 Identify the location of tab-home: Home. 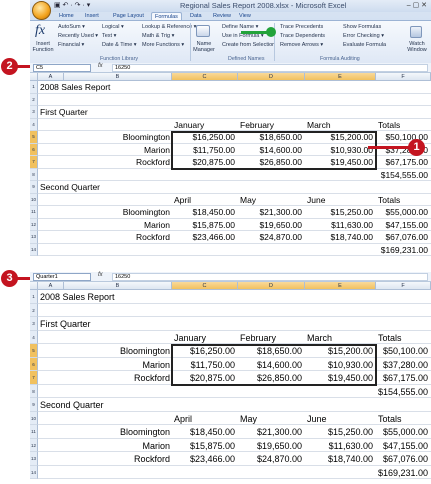
(66, 16).